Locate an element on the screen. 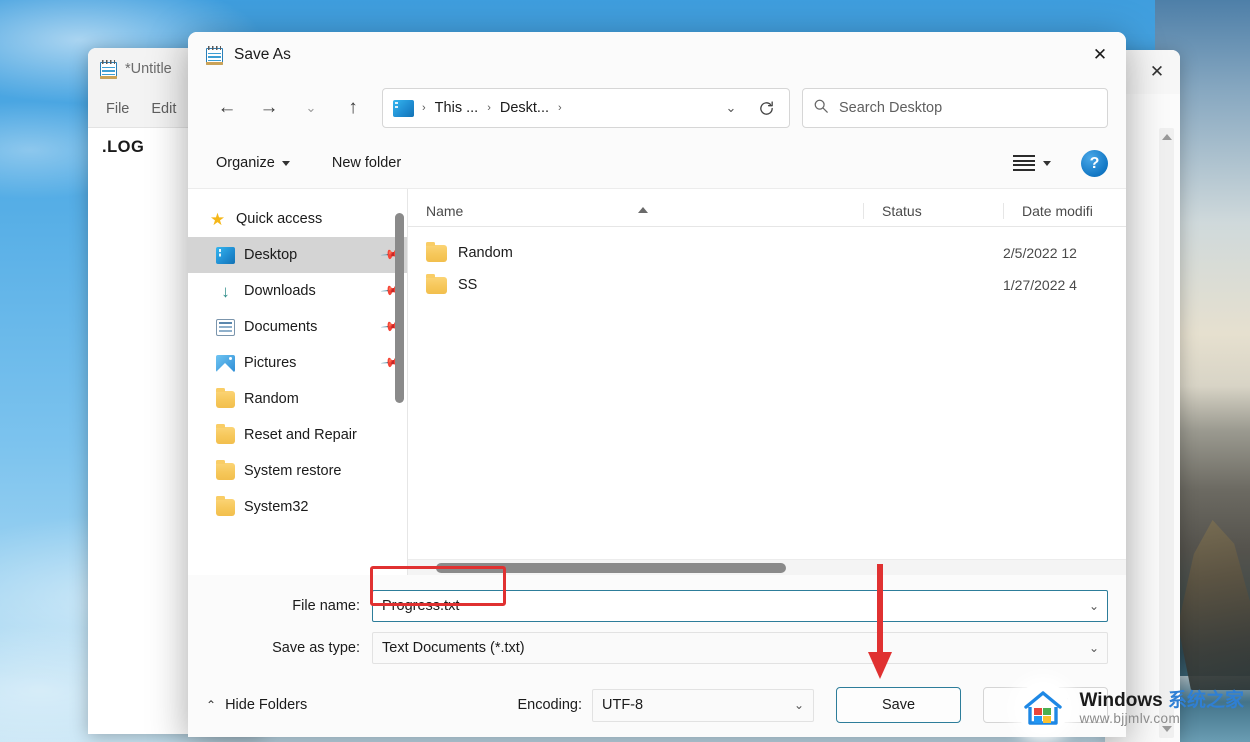 This screenshot has height=742, width=1250. star-icon: ★ is located at coordinates (217, 219).